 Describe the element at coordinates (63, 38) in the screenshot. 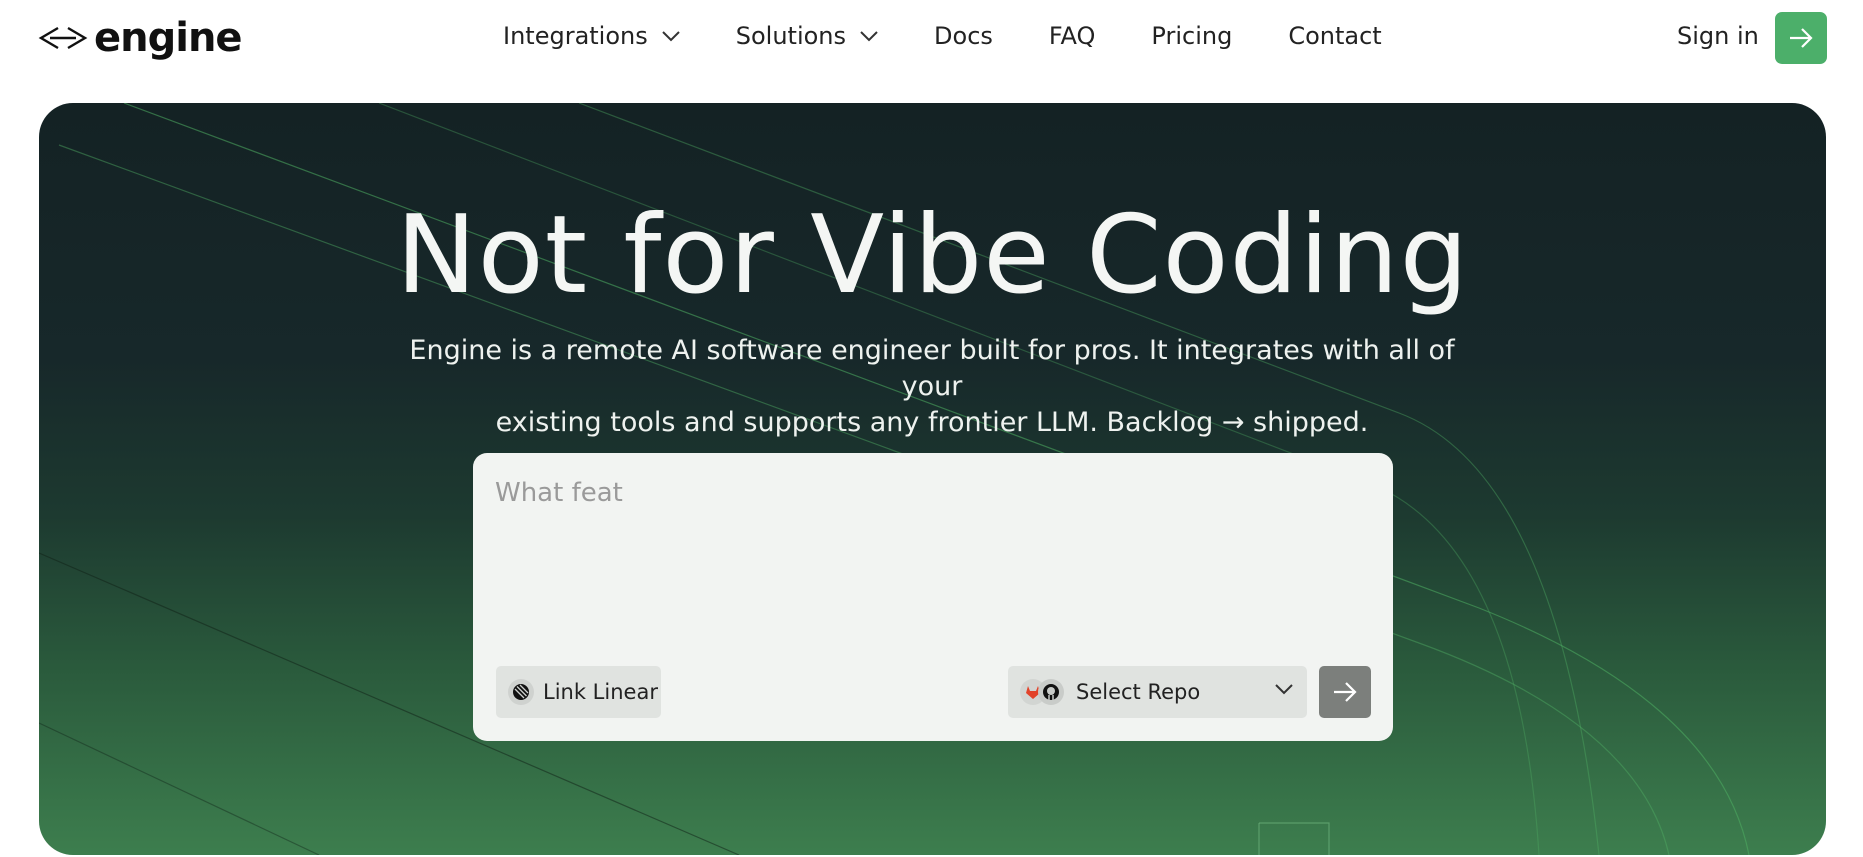

I see `angle-brackets-logo-icon` at that location.